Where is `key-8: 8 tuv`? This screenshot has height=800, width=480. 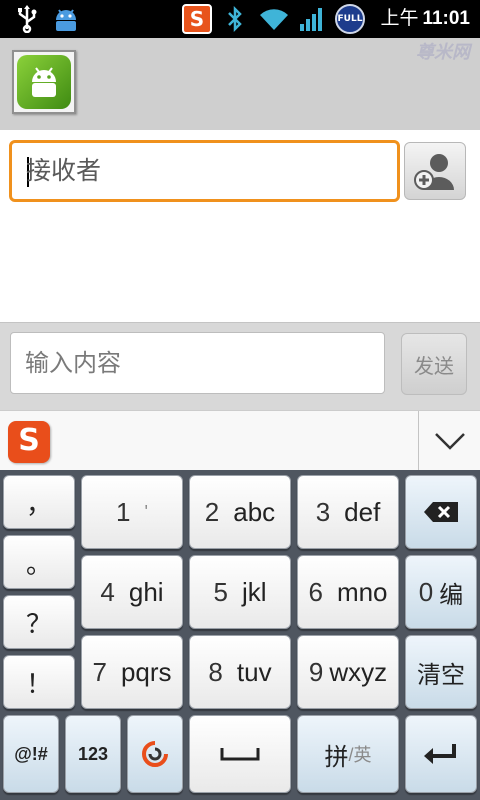 key-8: 8 tuv is located at coordinates (240, 672).